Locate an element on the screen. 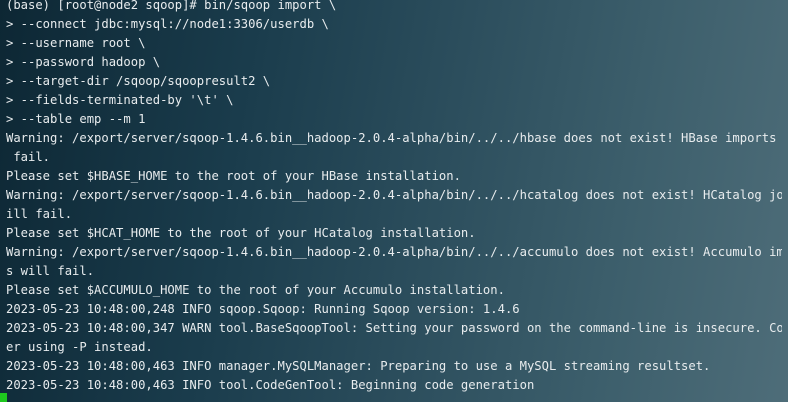  terminal-line: fail. is located at coordinates (28, 157).